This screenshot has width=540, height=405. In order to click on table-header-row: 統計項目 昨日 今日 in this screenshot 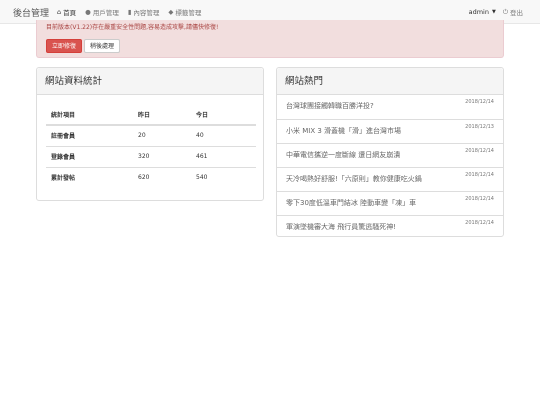, I will do `click(151, 115)`.